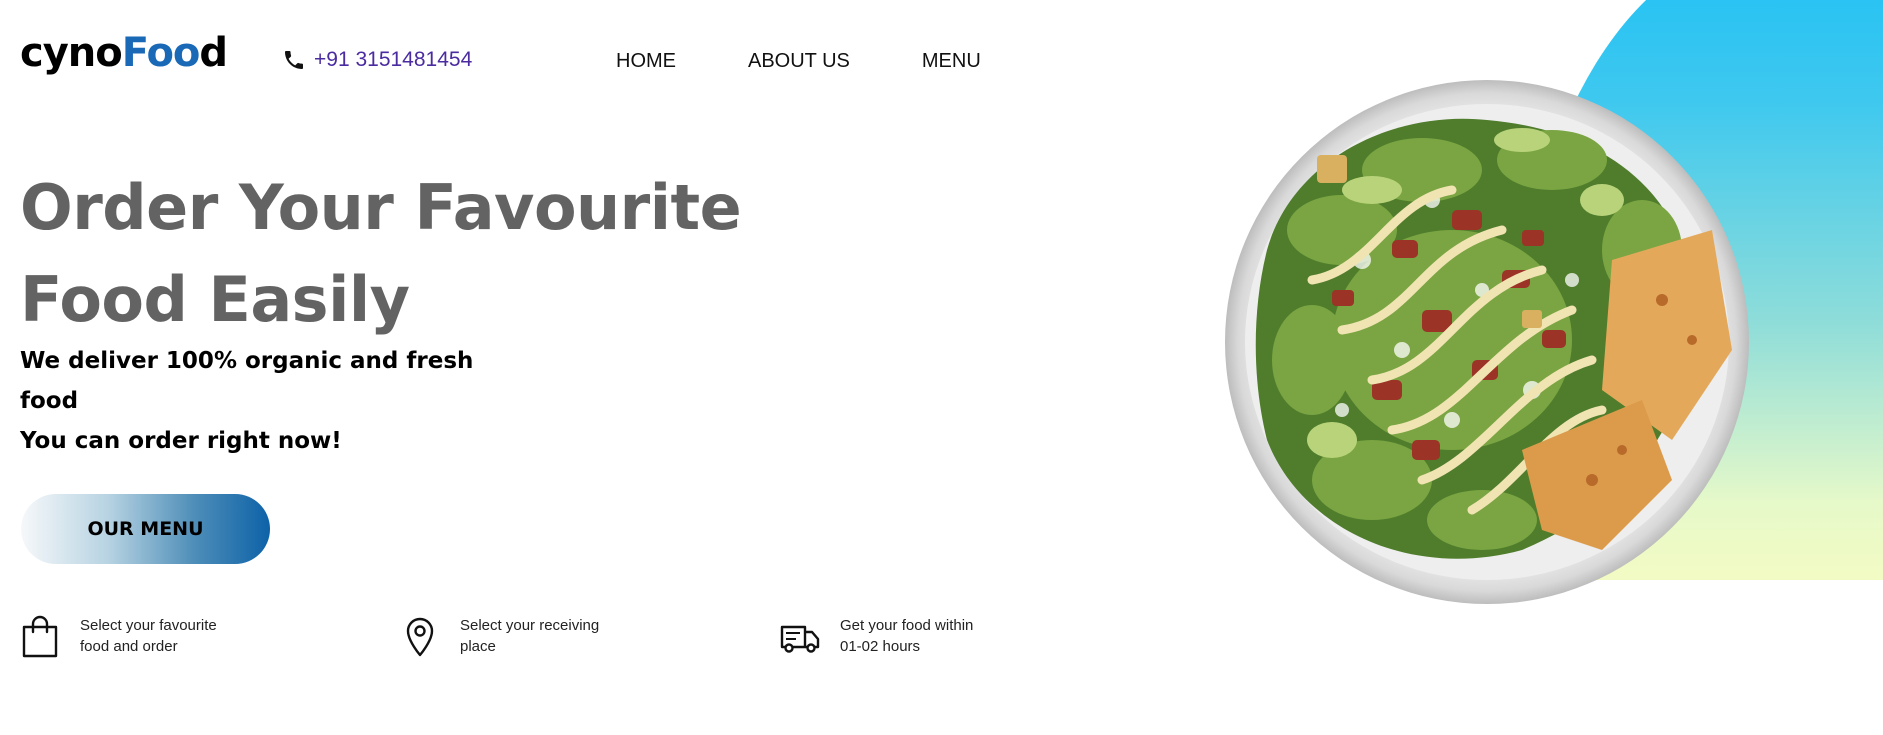 Image resolution: width=1883 pixels, height=735 pixels. I want to click on step-line: place, so click(478, 646).